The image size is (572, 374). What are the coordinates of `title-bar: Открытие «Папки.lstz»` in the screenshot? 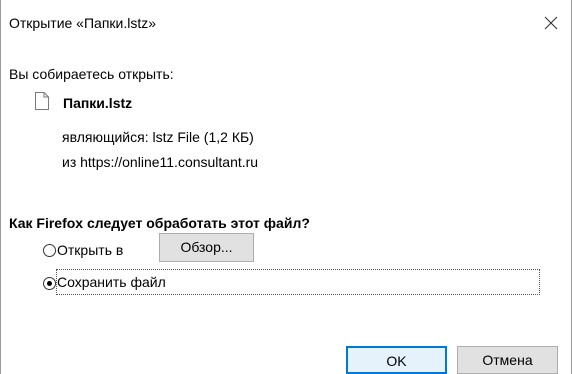 It's located at (286, 18).